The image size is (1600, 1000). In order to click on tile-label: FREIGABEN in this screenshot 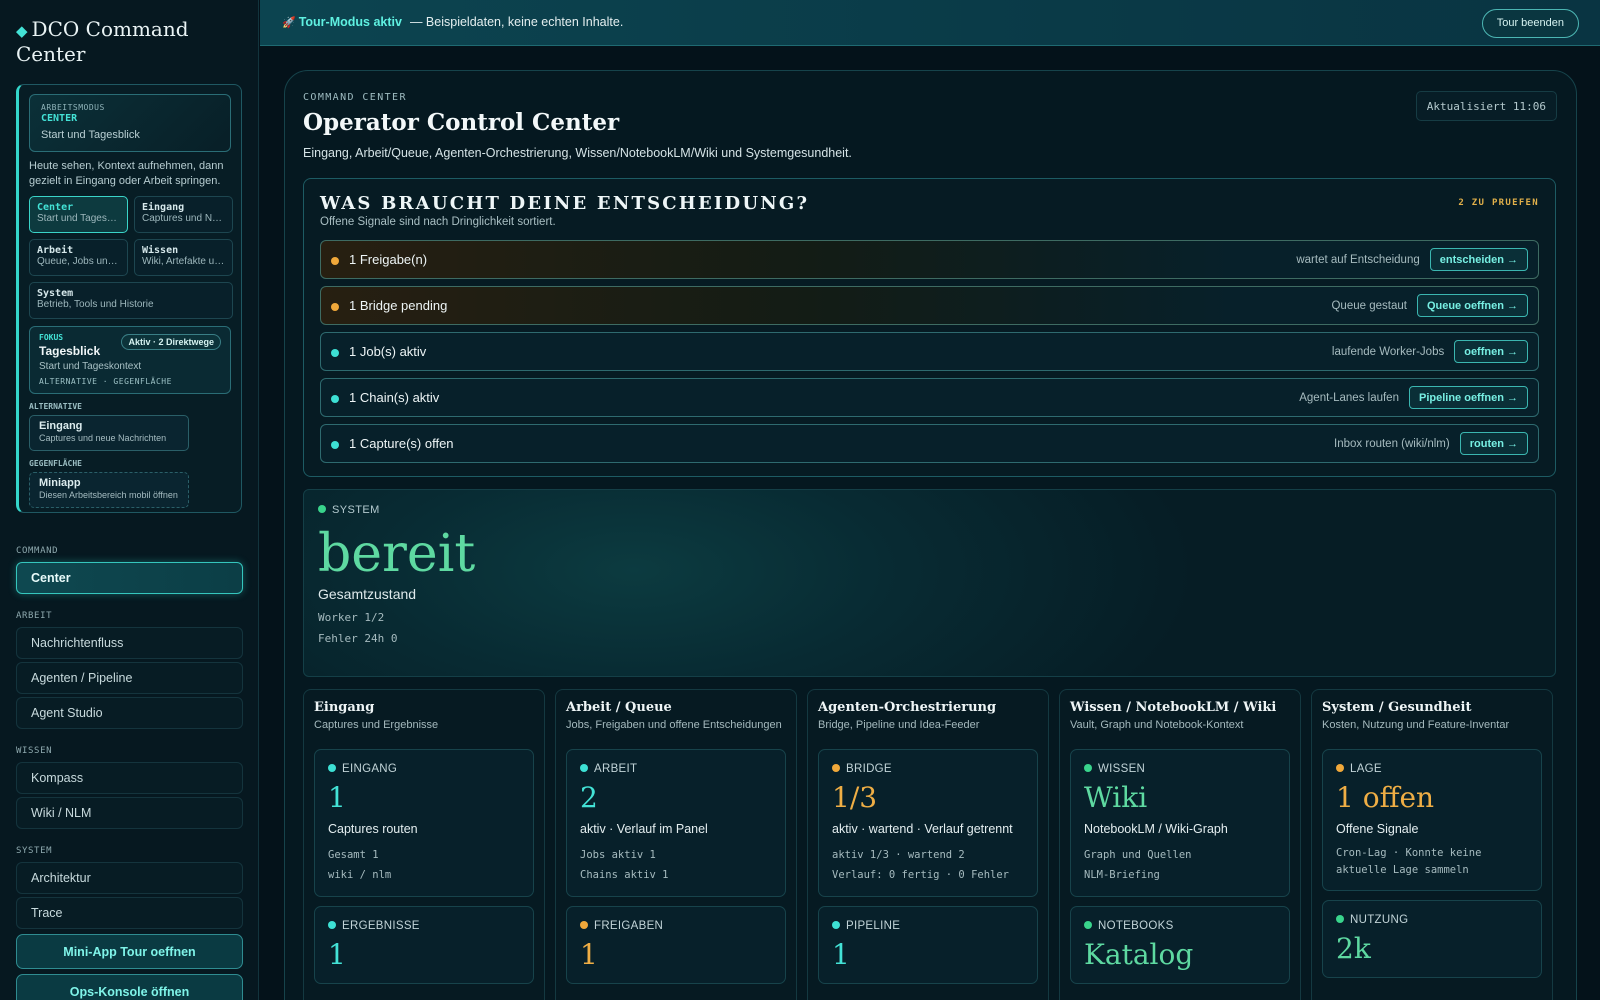, I will do `click(676, 926)`.